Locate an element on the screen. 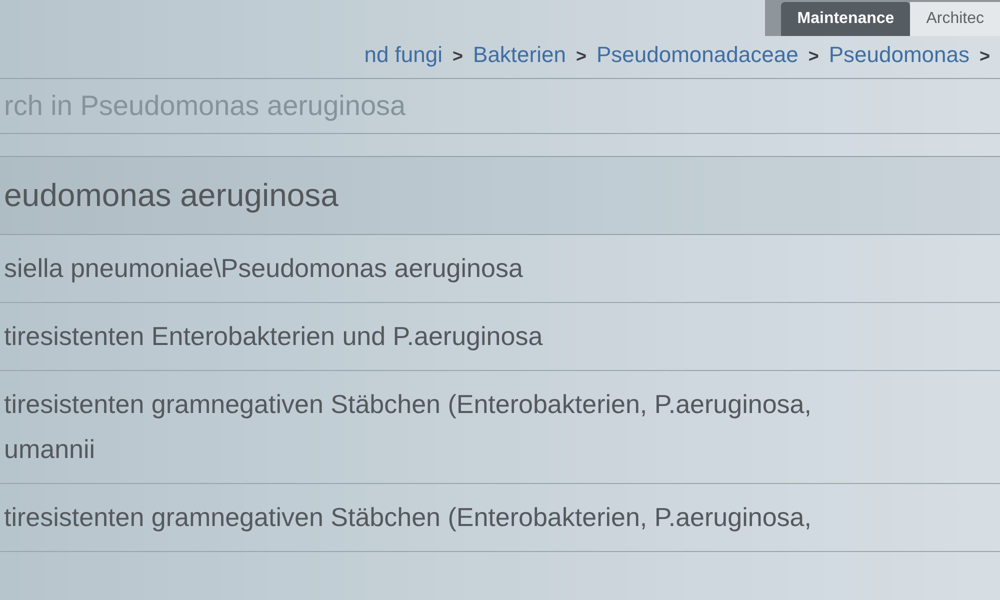 This screenshot has width=1000, height=600. nav-tab: Maintenance is located at coordinates (845, 19).